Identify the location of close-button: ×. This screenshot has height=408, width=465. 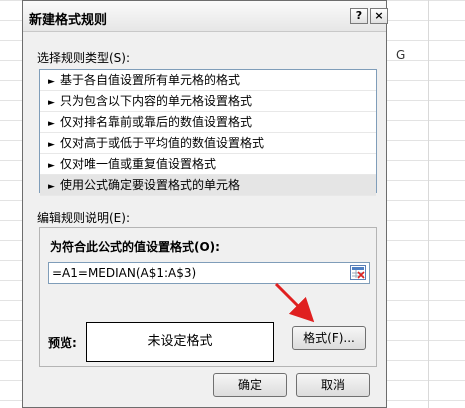
(379, 16).